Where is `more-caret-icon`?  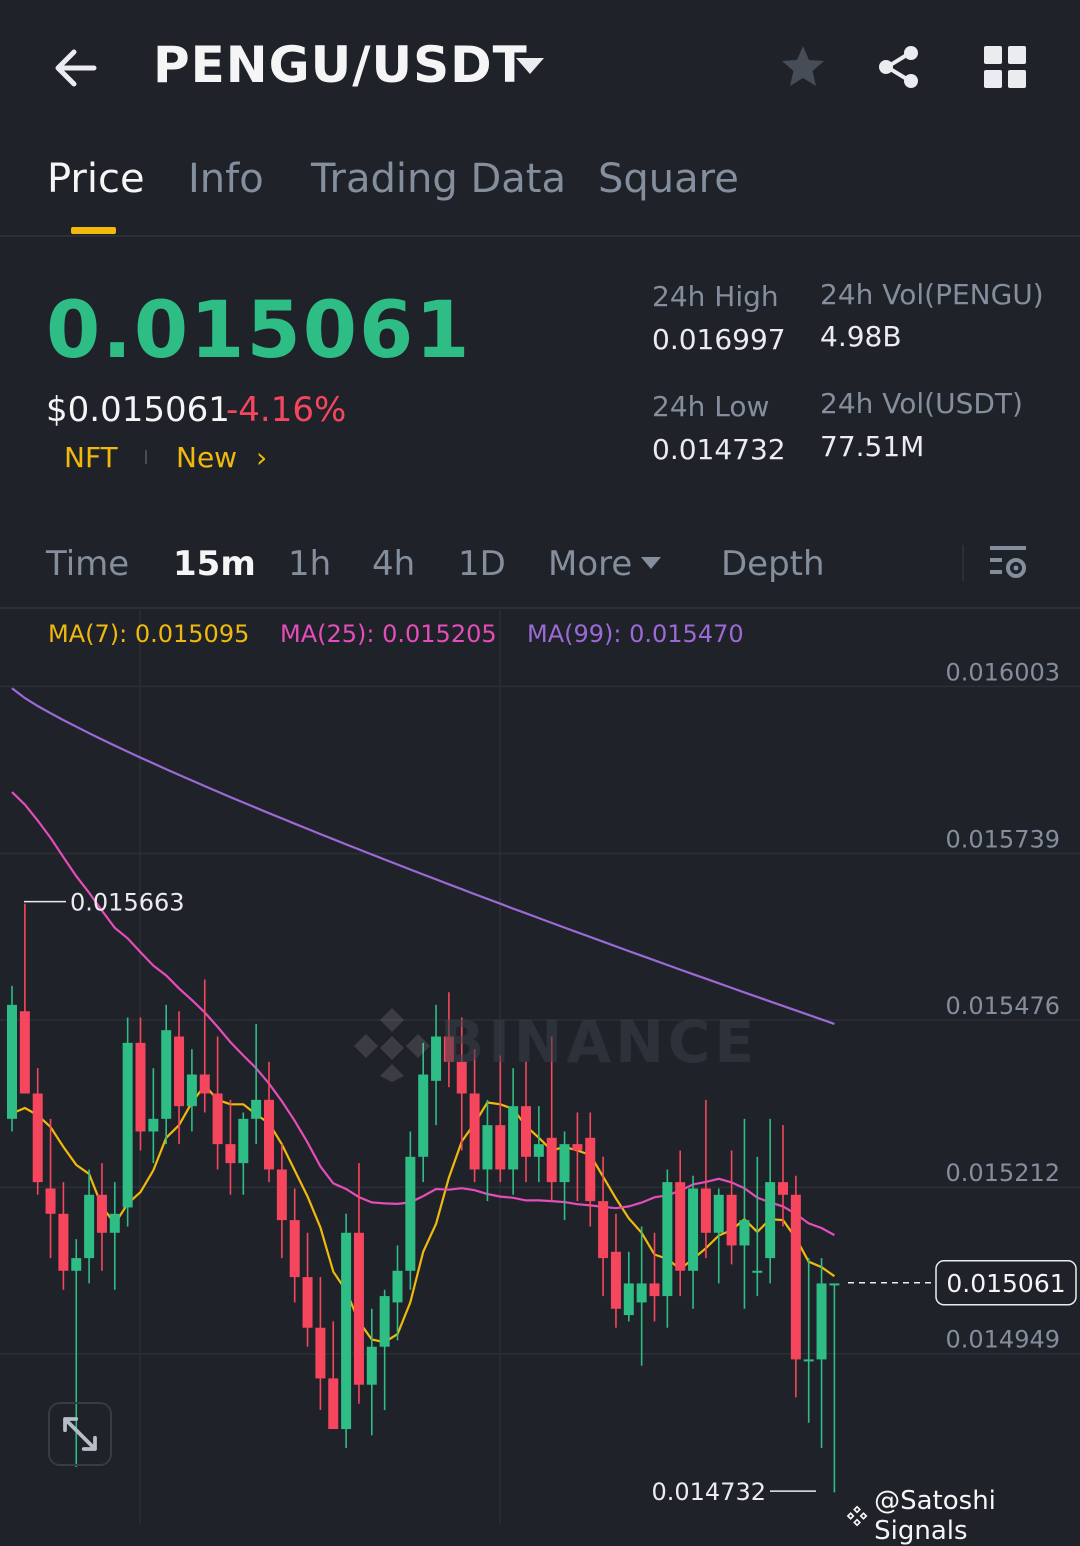
more-caret-icon is located at coordinates (651, 563).